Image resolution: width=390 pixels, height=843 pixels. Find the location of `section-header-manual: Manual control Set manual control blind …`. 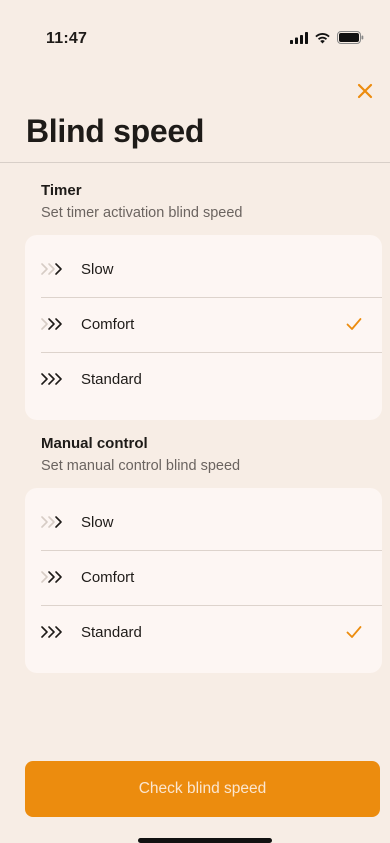

section-header-manual: Manual control Set manual control blind … is located at coordinates (140, 454).